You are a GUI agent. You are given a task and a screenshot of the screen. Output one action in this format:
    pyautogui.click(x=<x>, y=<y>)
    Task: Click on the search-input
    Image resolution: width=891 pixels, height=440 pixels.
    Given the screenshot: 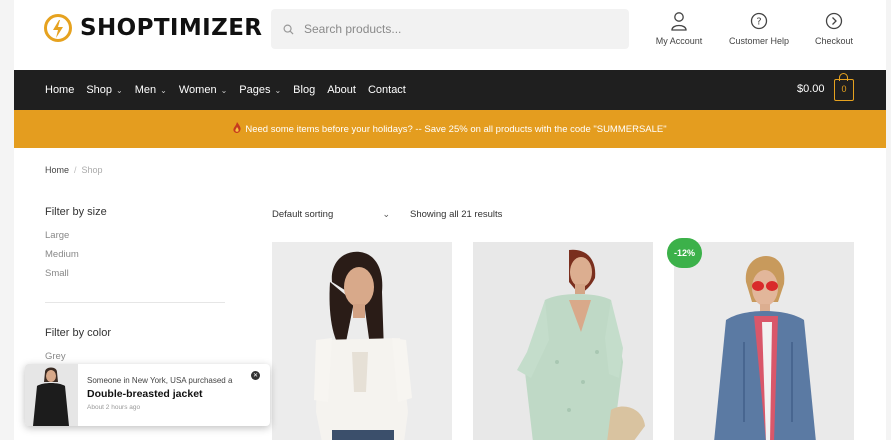 What is the action you would take?
    pyautogui.click(x=454, y=29)
    